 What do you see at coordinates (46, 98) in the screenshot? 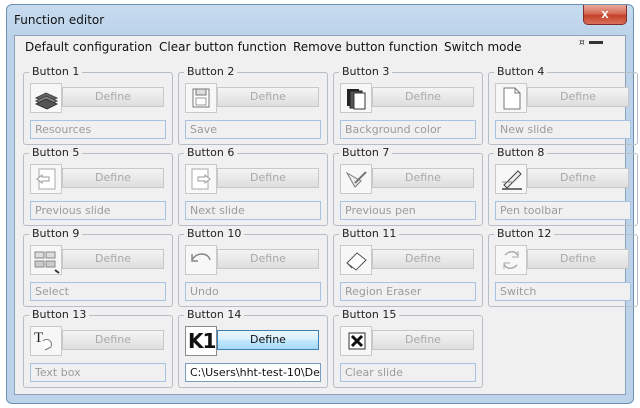
I see `resources-books-icon` at bounding box center [46, 98].